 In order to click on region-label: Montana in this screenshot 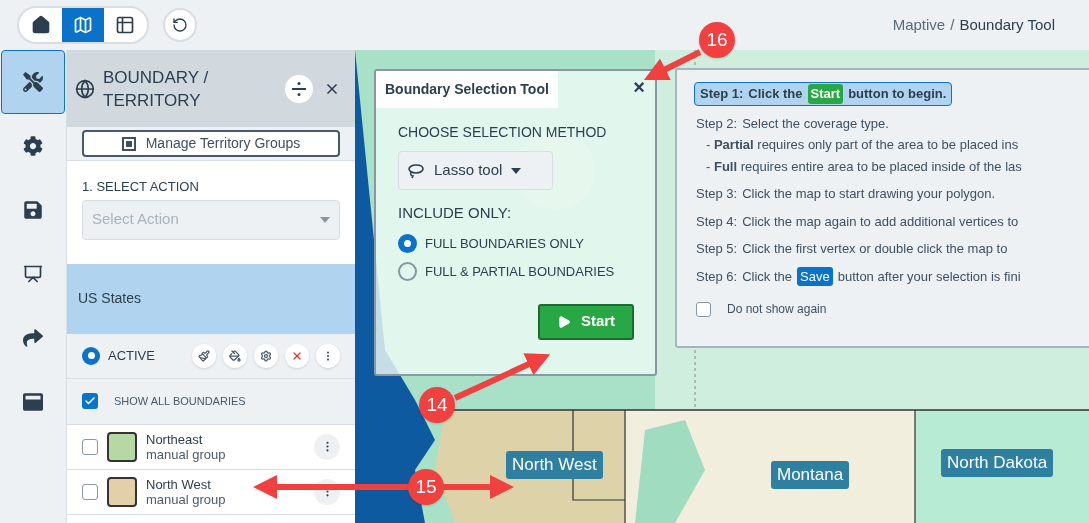, I will do `click(810, 475)`.